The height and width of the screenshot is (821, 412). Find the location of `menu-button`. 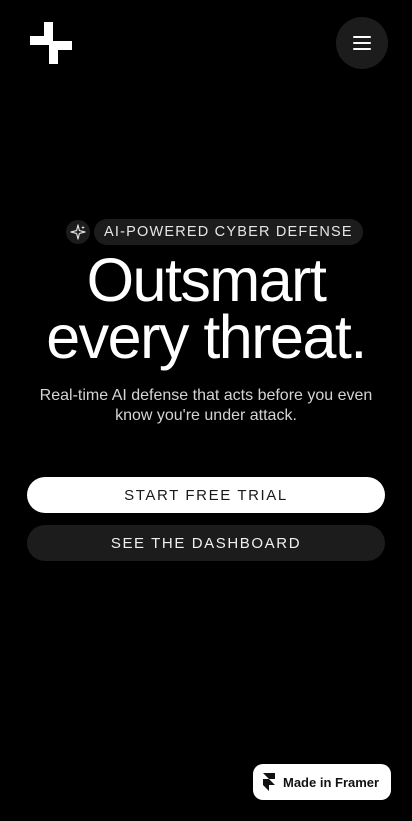

menu-button is located at coordinates (362, 43).